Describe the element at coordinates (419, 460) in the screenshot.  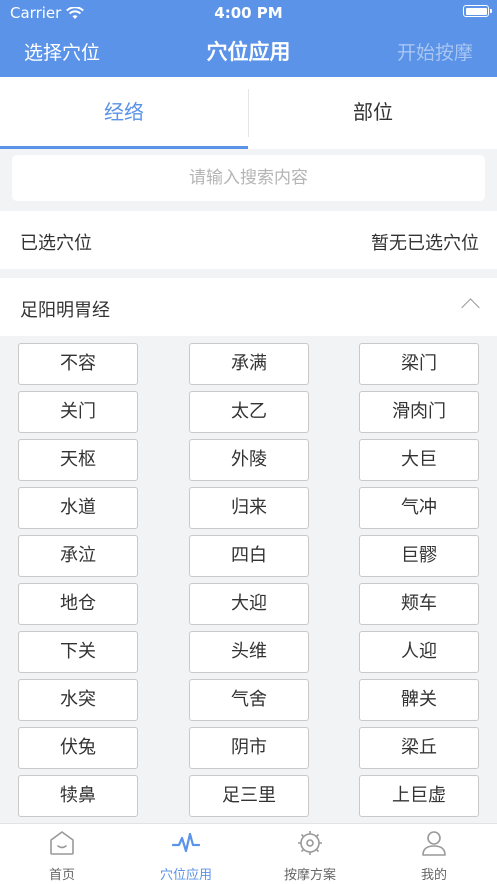
I see `acupoint-button: 大巨` at that location.